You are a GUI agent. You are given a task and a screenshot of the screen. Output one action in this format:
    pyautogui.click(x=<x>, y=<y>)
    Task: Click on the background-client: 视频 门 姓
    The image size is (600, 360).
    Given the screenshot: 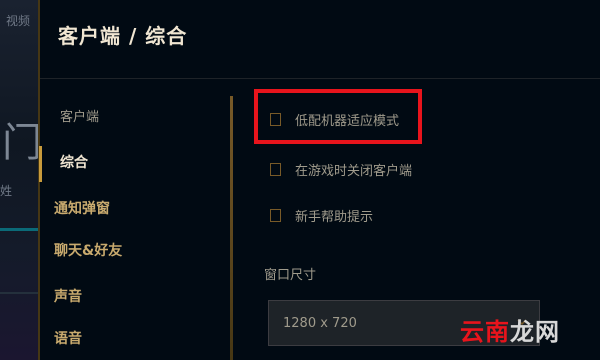 What is the action you would take?
    pyautogui.click(x=20, y=180)
    